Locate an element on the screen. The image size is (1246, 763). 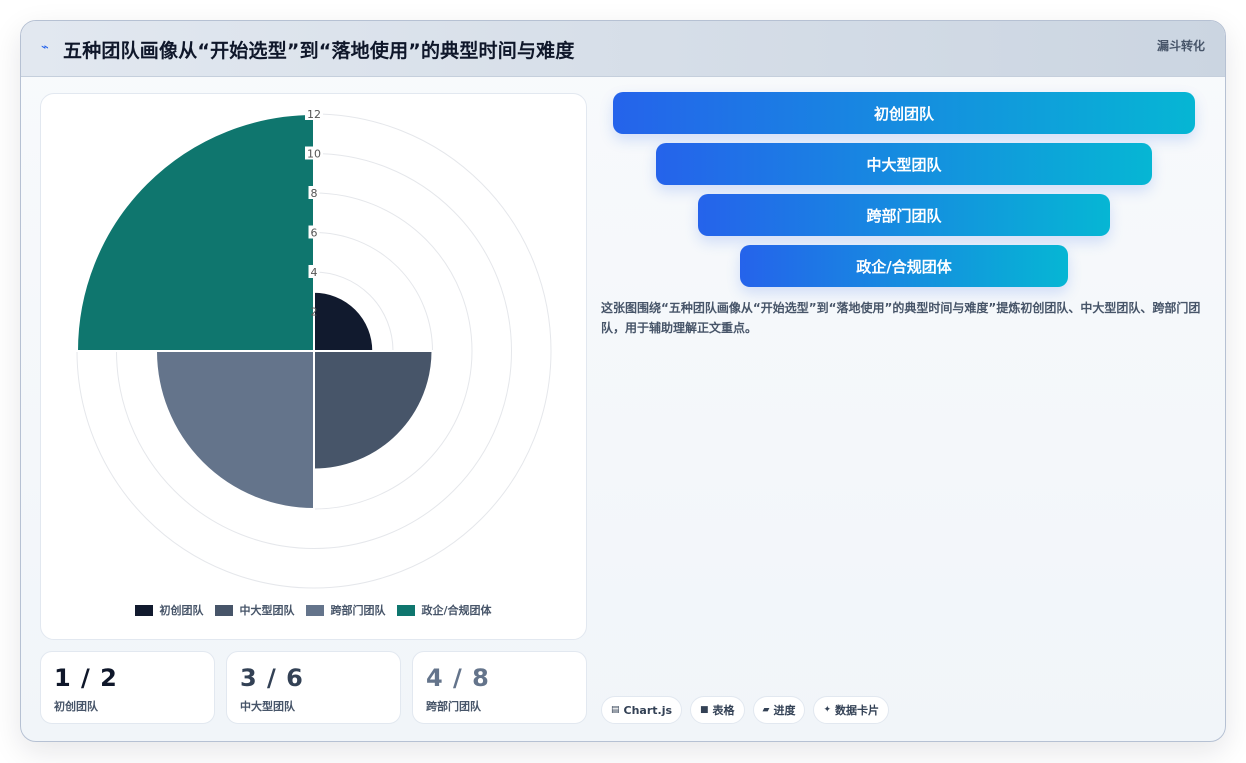
grid-icon: ■ is located at coordinates (704, 710).